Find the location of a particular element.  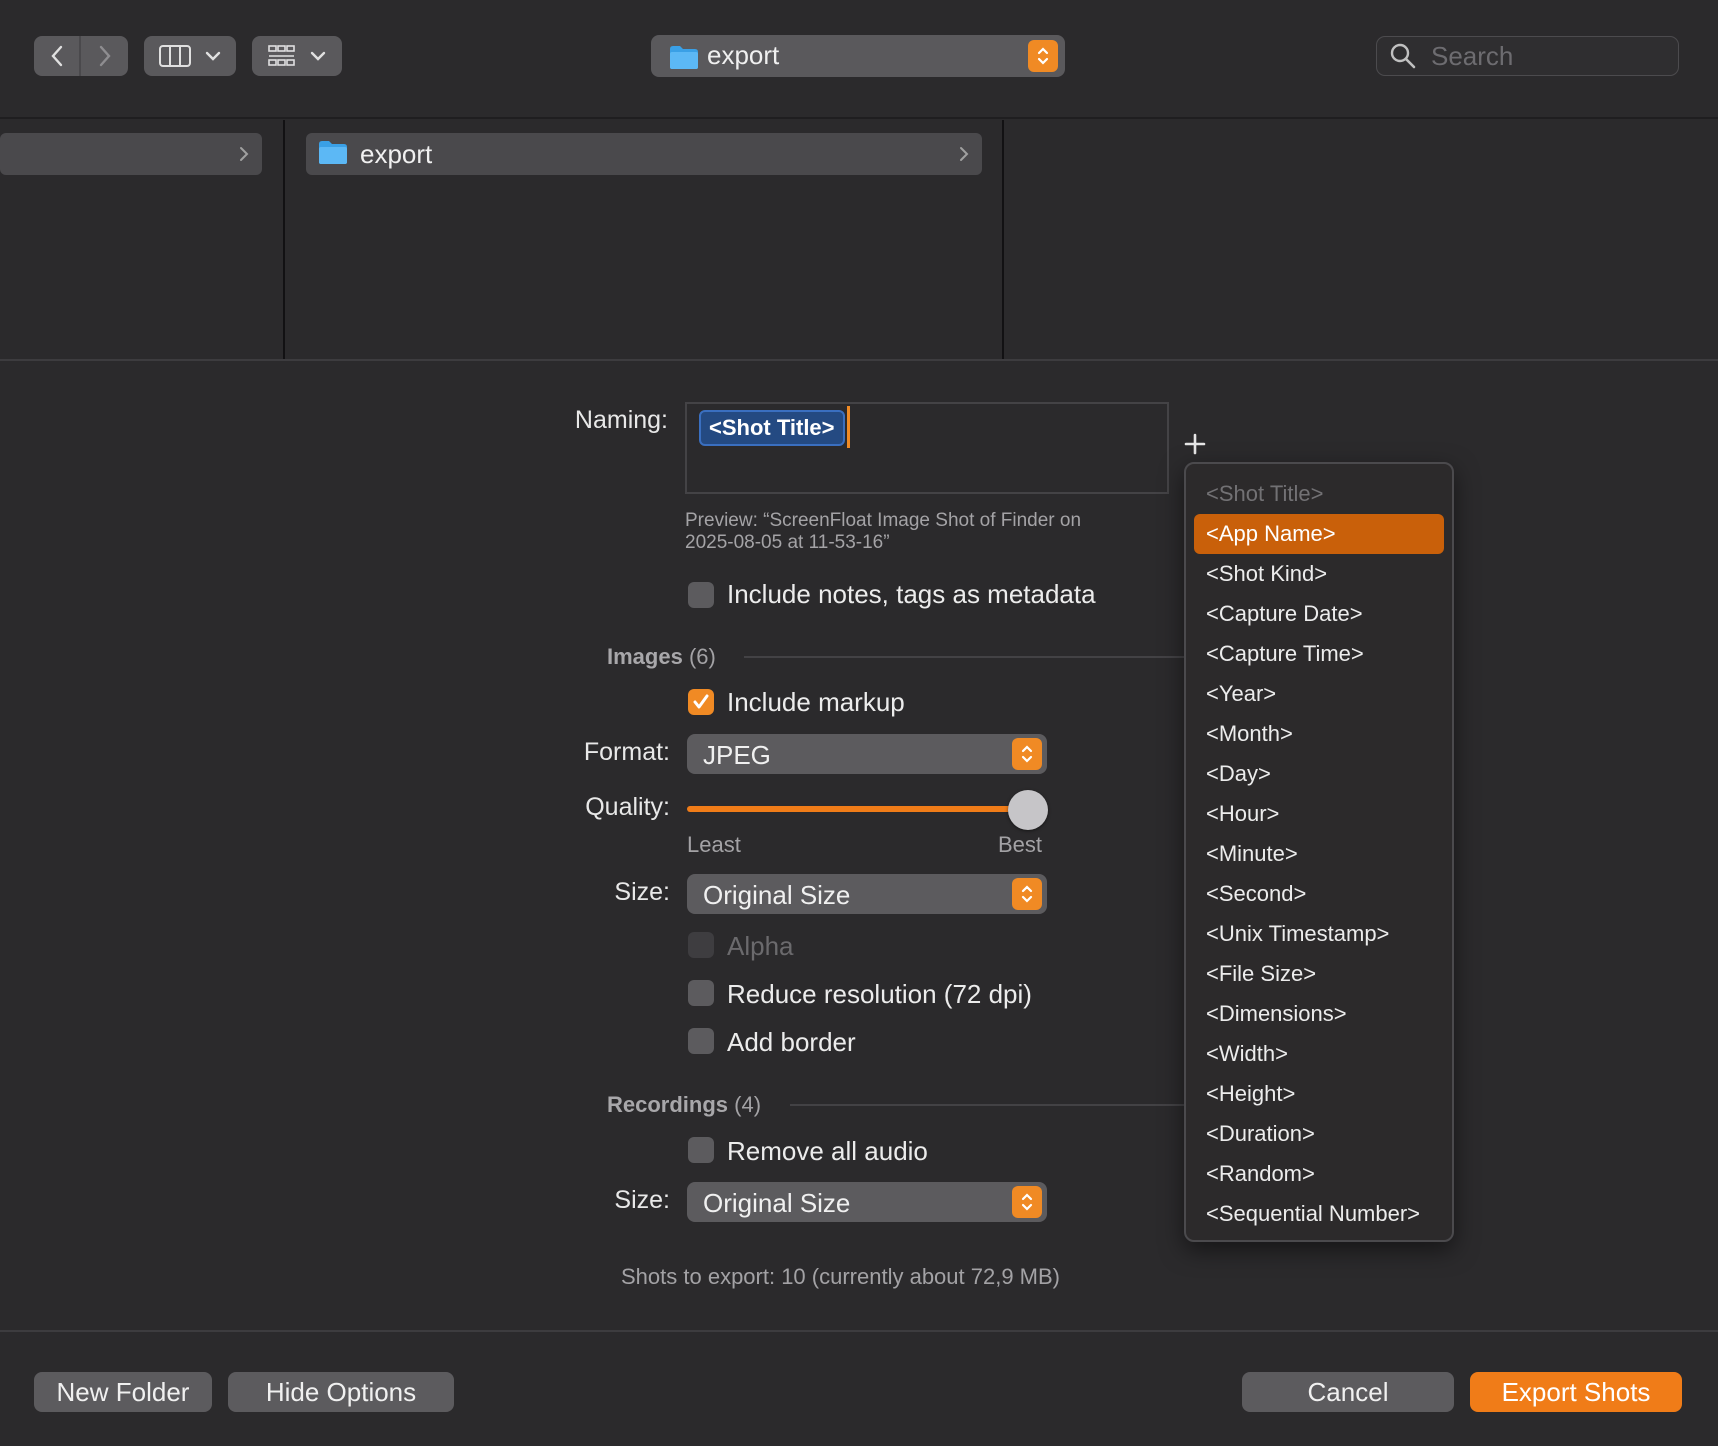

add-token-button is located at coordinates (1195, 446).